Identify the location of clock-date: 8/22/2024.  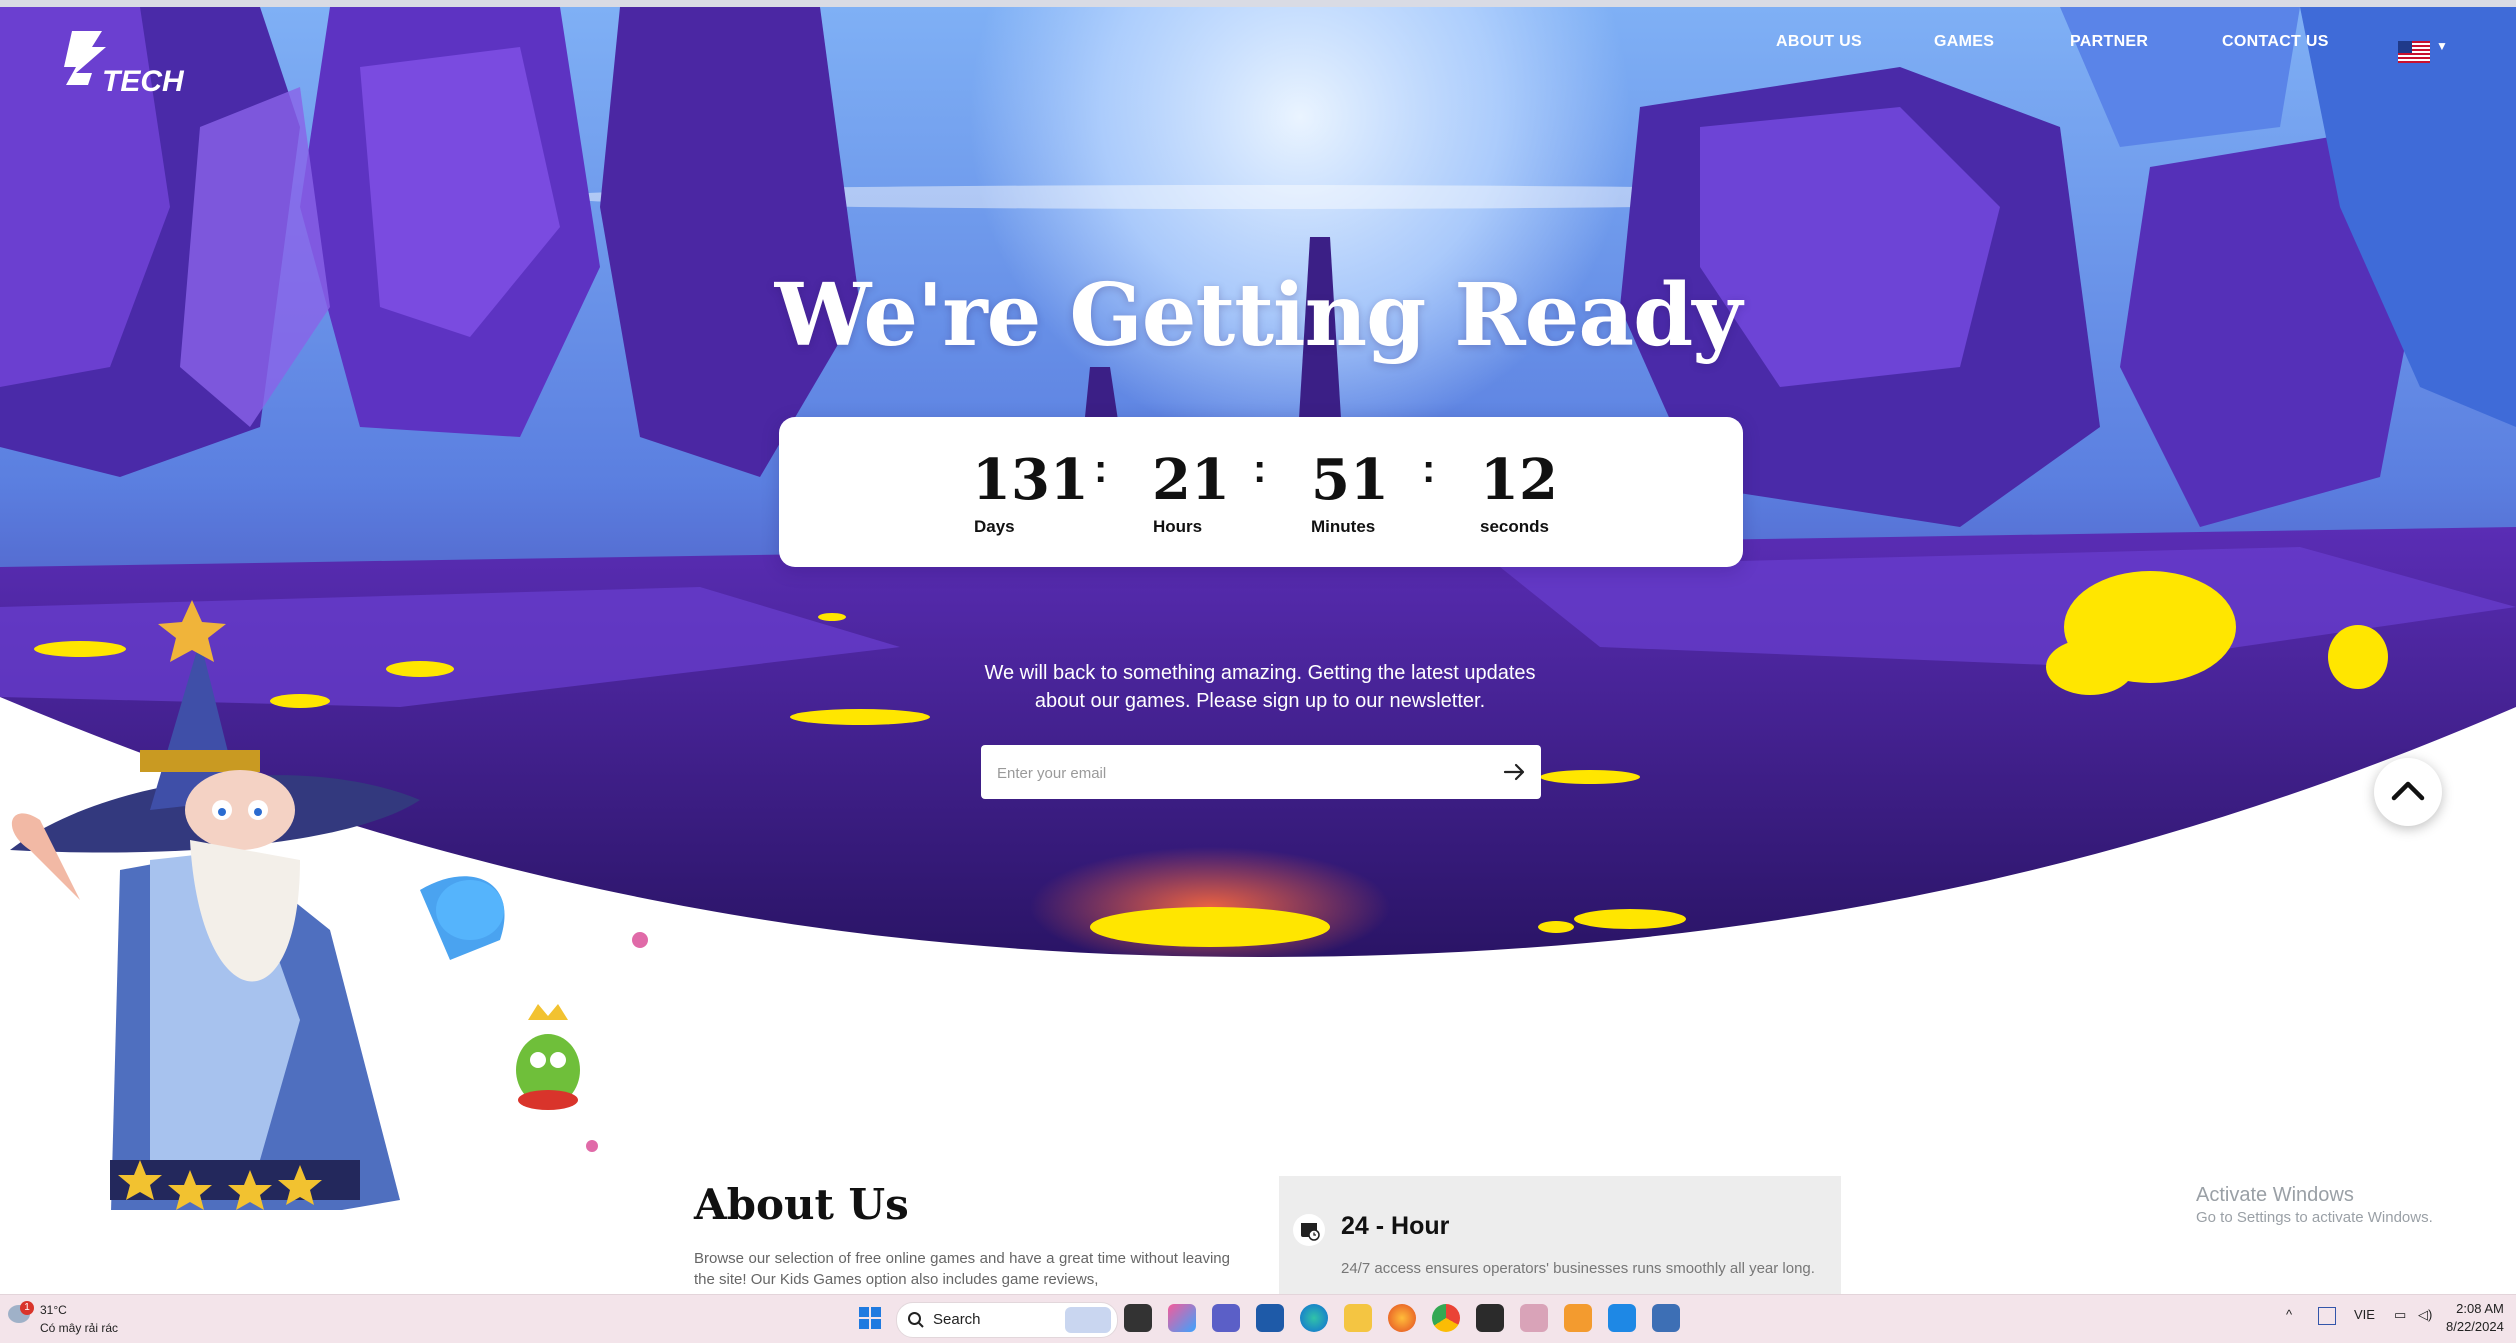
(2475, 1326).